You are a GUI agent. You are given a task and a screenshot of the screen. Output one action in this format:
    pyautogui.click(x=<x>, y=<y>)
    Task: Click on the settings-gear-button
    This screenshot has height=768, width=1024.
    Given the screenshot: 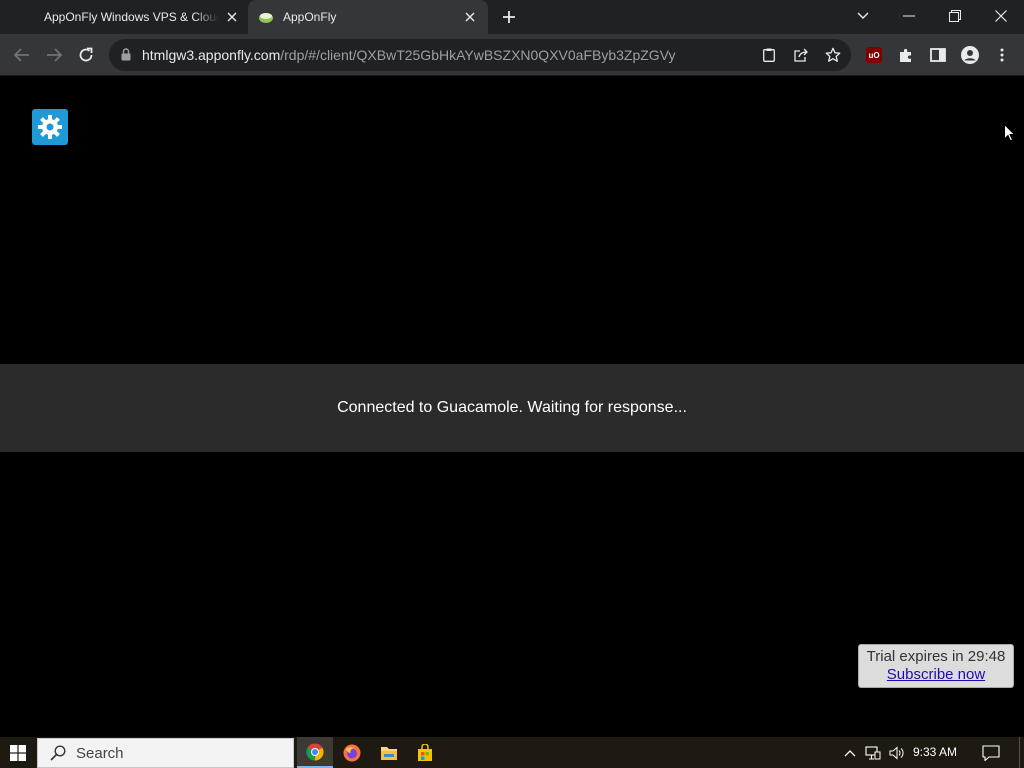 What is the action you would take?
    pyautogui.click(x=50, y=127)
    